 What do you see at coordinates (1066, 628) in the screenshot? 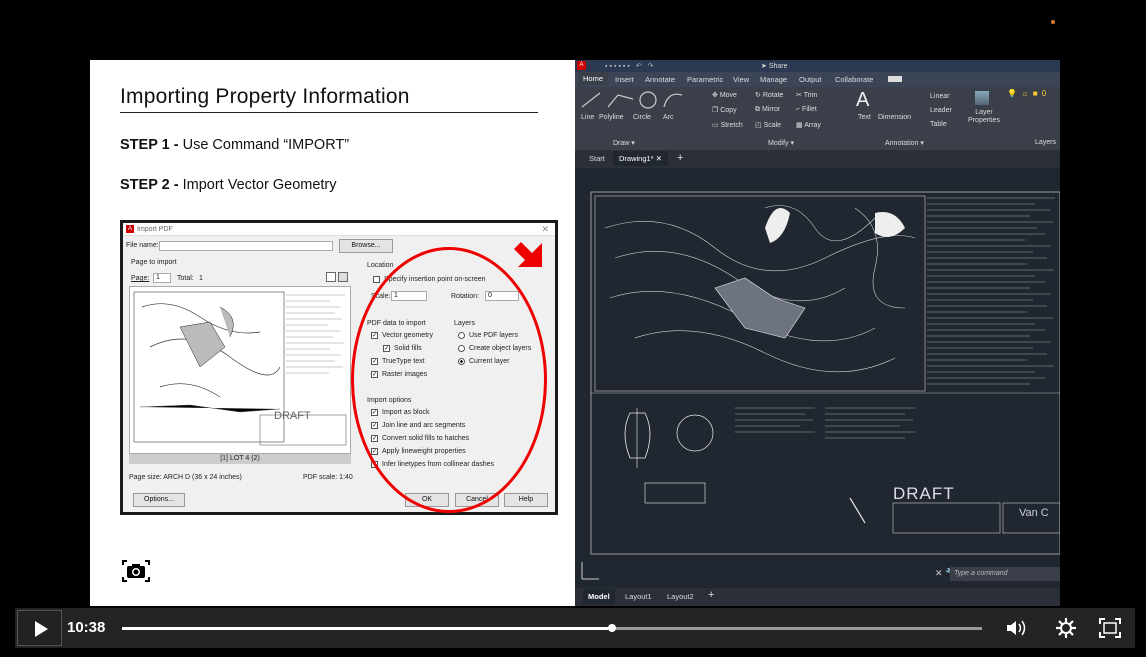
I see `settings-gear-icon` at bounding box center [1066, 628].